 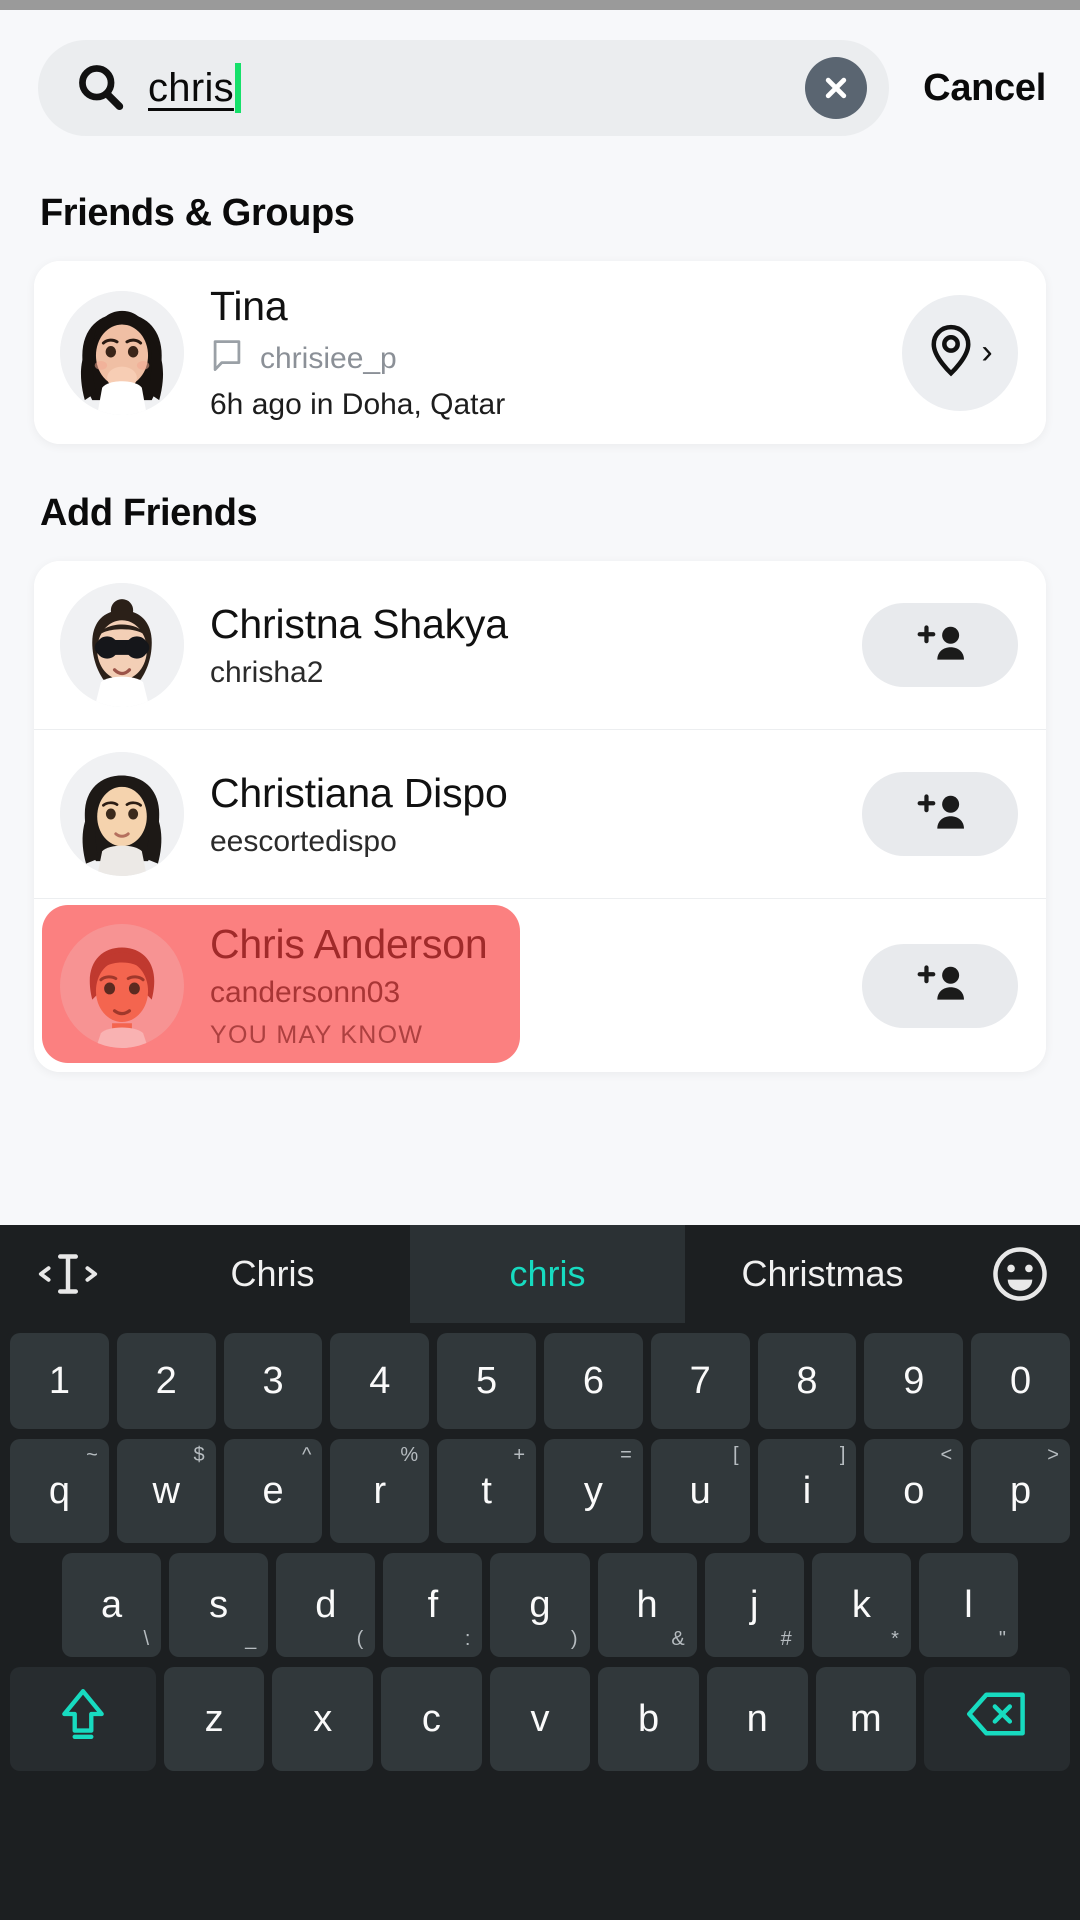 What do you see at coordinates (536, 645) in the screenshot?
I see `add-friend-info: Christna Shakya chrisha2` at bounding box center [536, 645].